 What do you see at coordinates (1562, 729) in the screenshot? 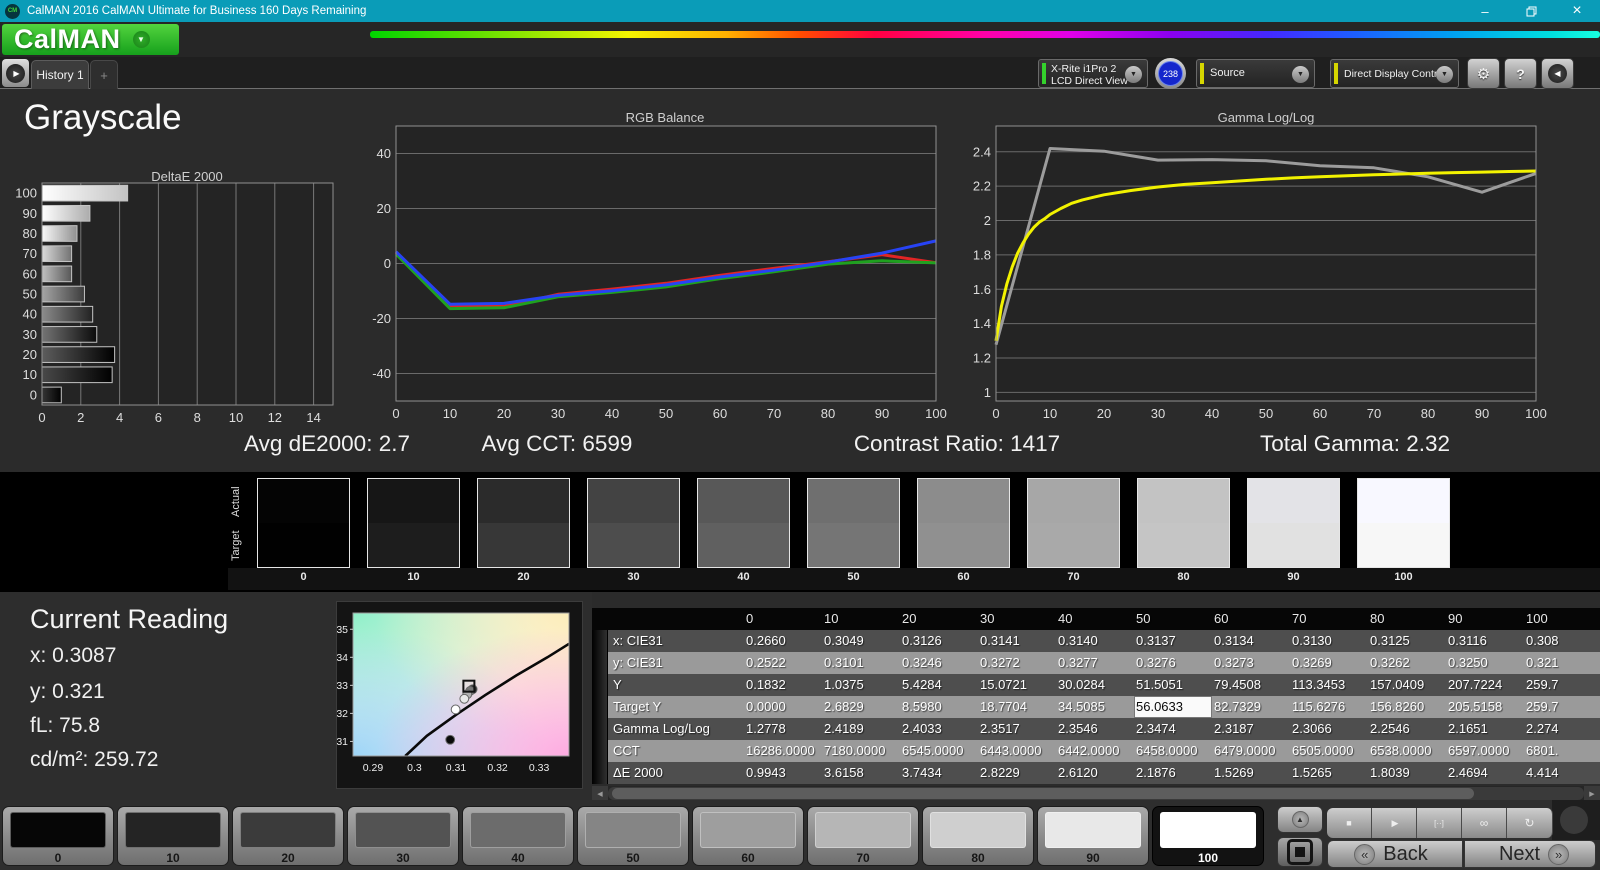
I see `table-cell: 2.274` at bounding box center [1562, 729].